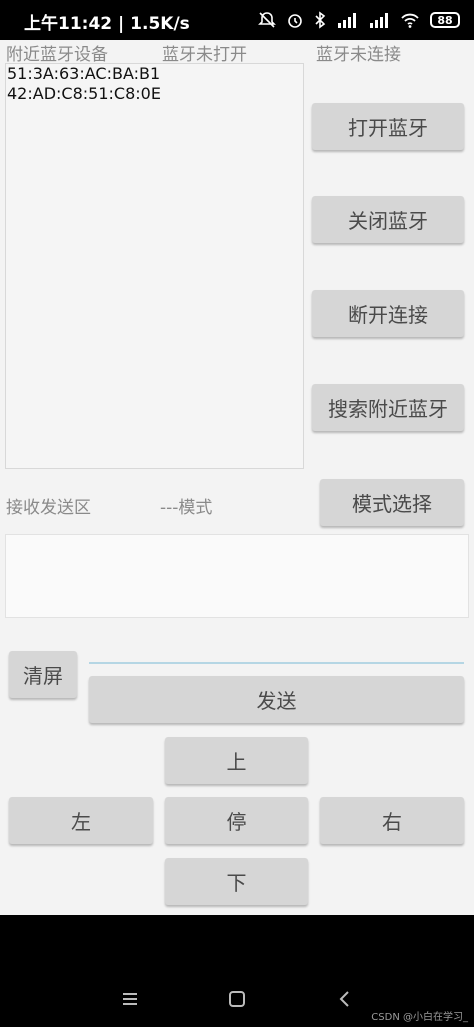  I want to click on bluetooth-icon, so click(320, 20).